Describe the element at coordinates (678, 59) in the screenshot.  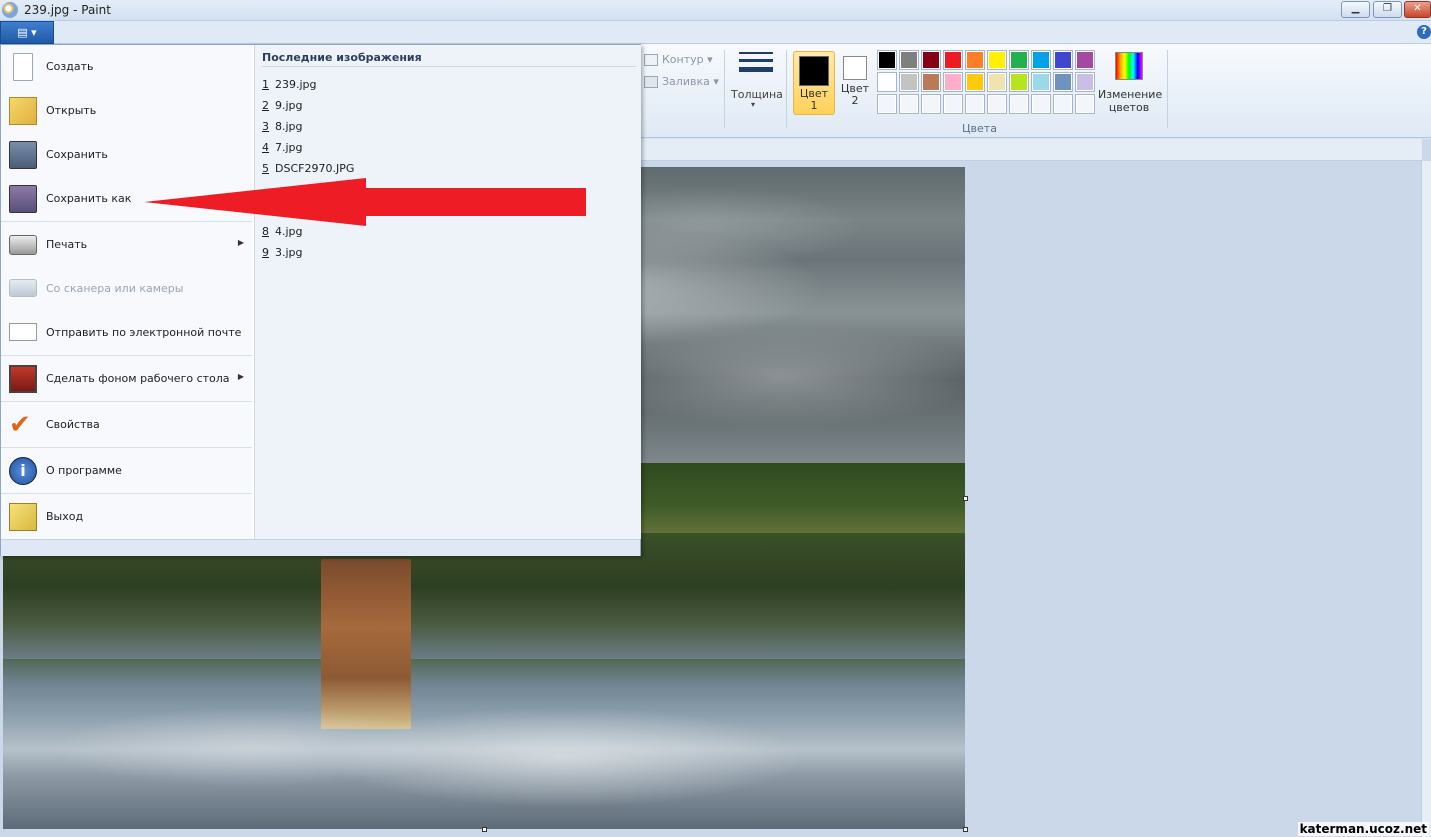
I see `outline-dropdown: Контур ▾` at that location.